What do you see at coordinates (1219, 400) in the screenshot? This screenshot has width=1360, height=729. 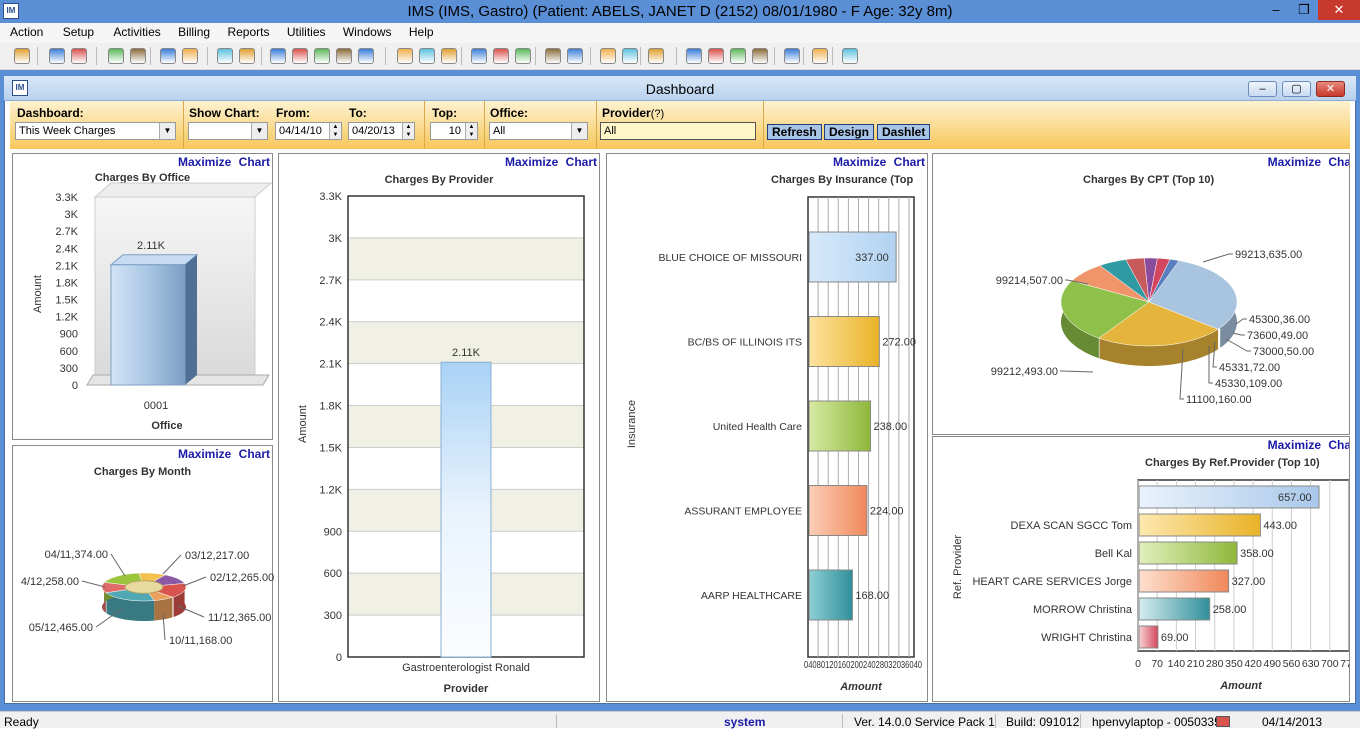 I see `data-label: 11100,160.00` at bounding box center [1219, 400].